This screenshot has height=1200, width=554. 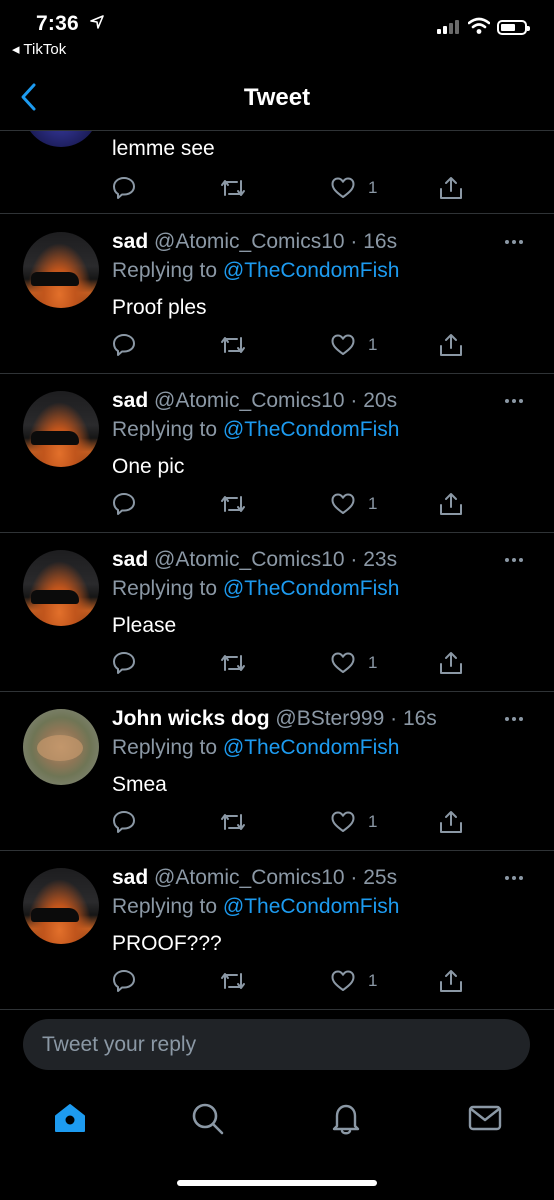 What do you see at coordinates (485, 1118) in the screenshot?
I see `mail-icon` at bounding box center [485, 1118].